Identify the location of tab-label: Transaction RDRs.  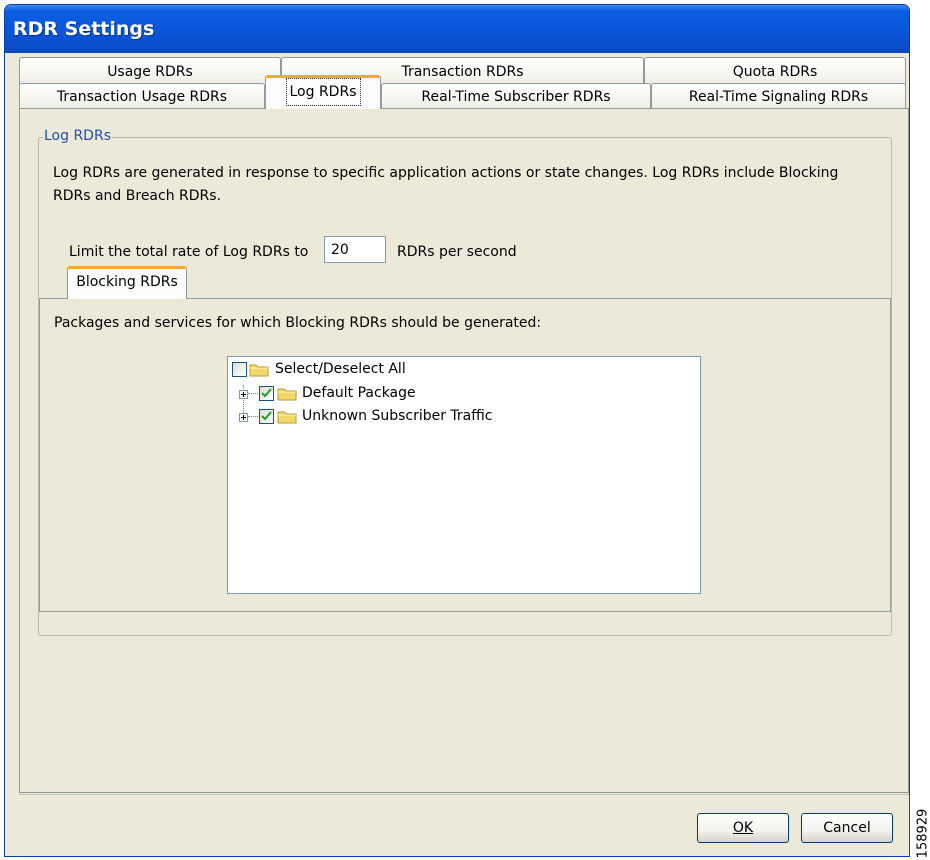
(462, 72).